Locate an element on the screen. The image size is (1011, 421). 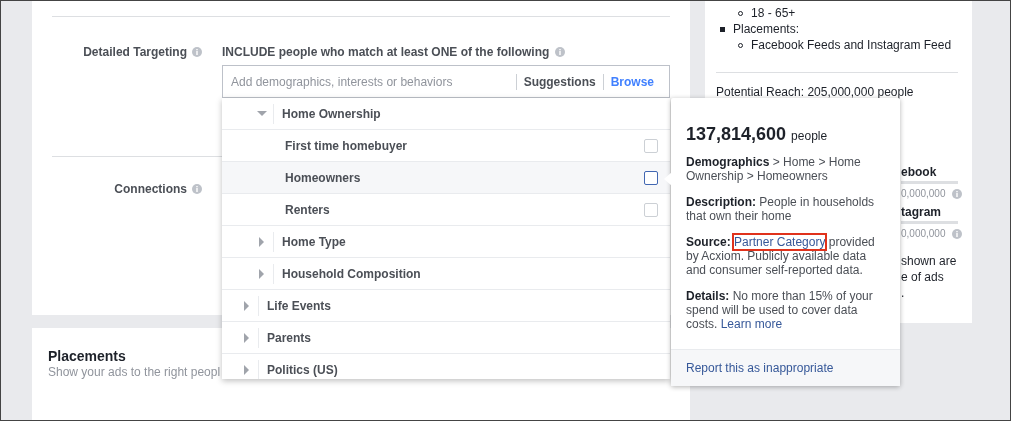
tree-item: Parents is located at coordinates (446, 338).